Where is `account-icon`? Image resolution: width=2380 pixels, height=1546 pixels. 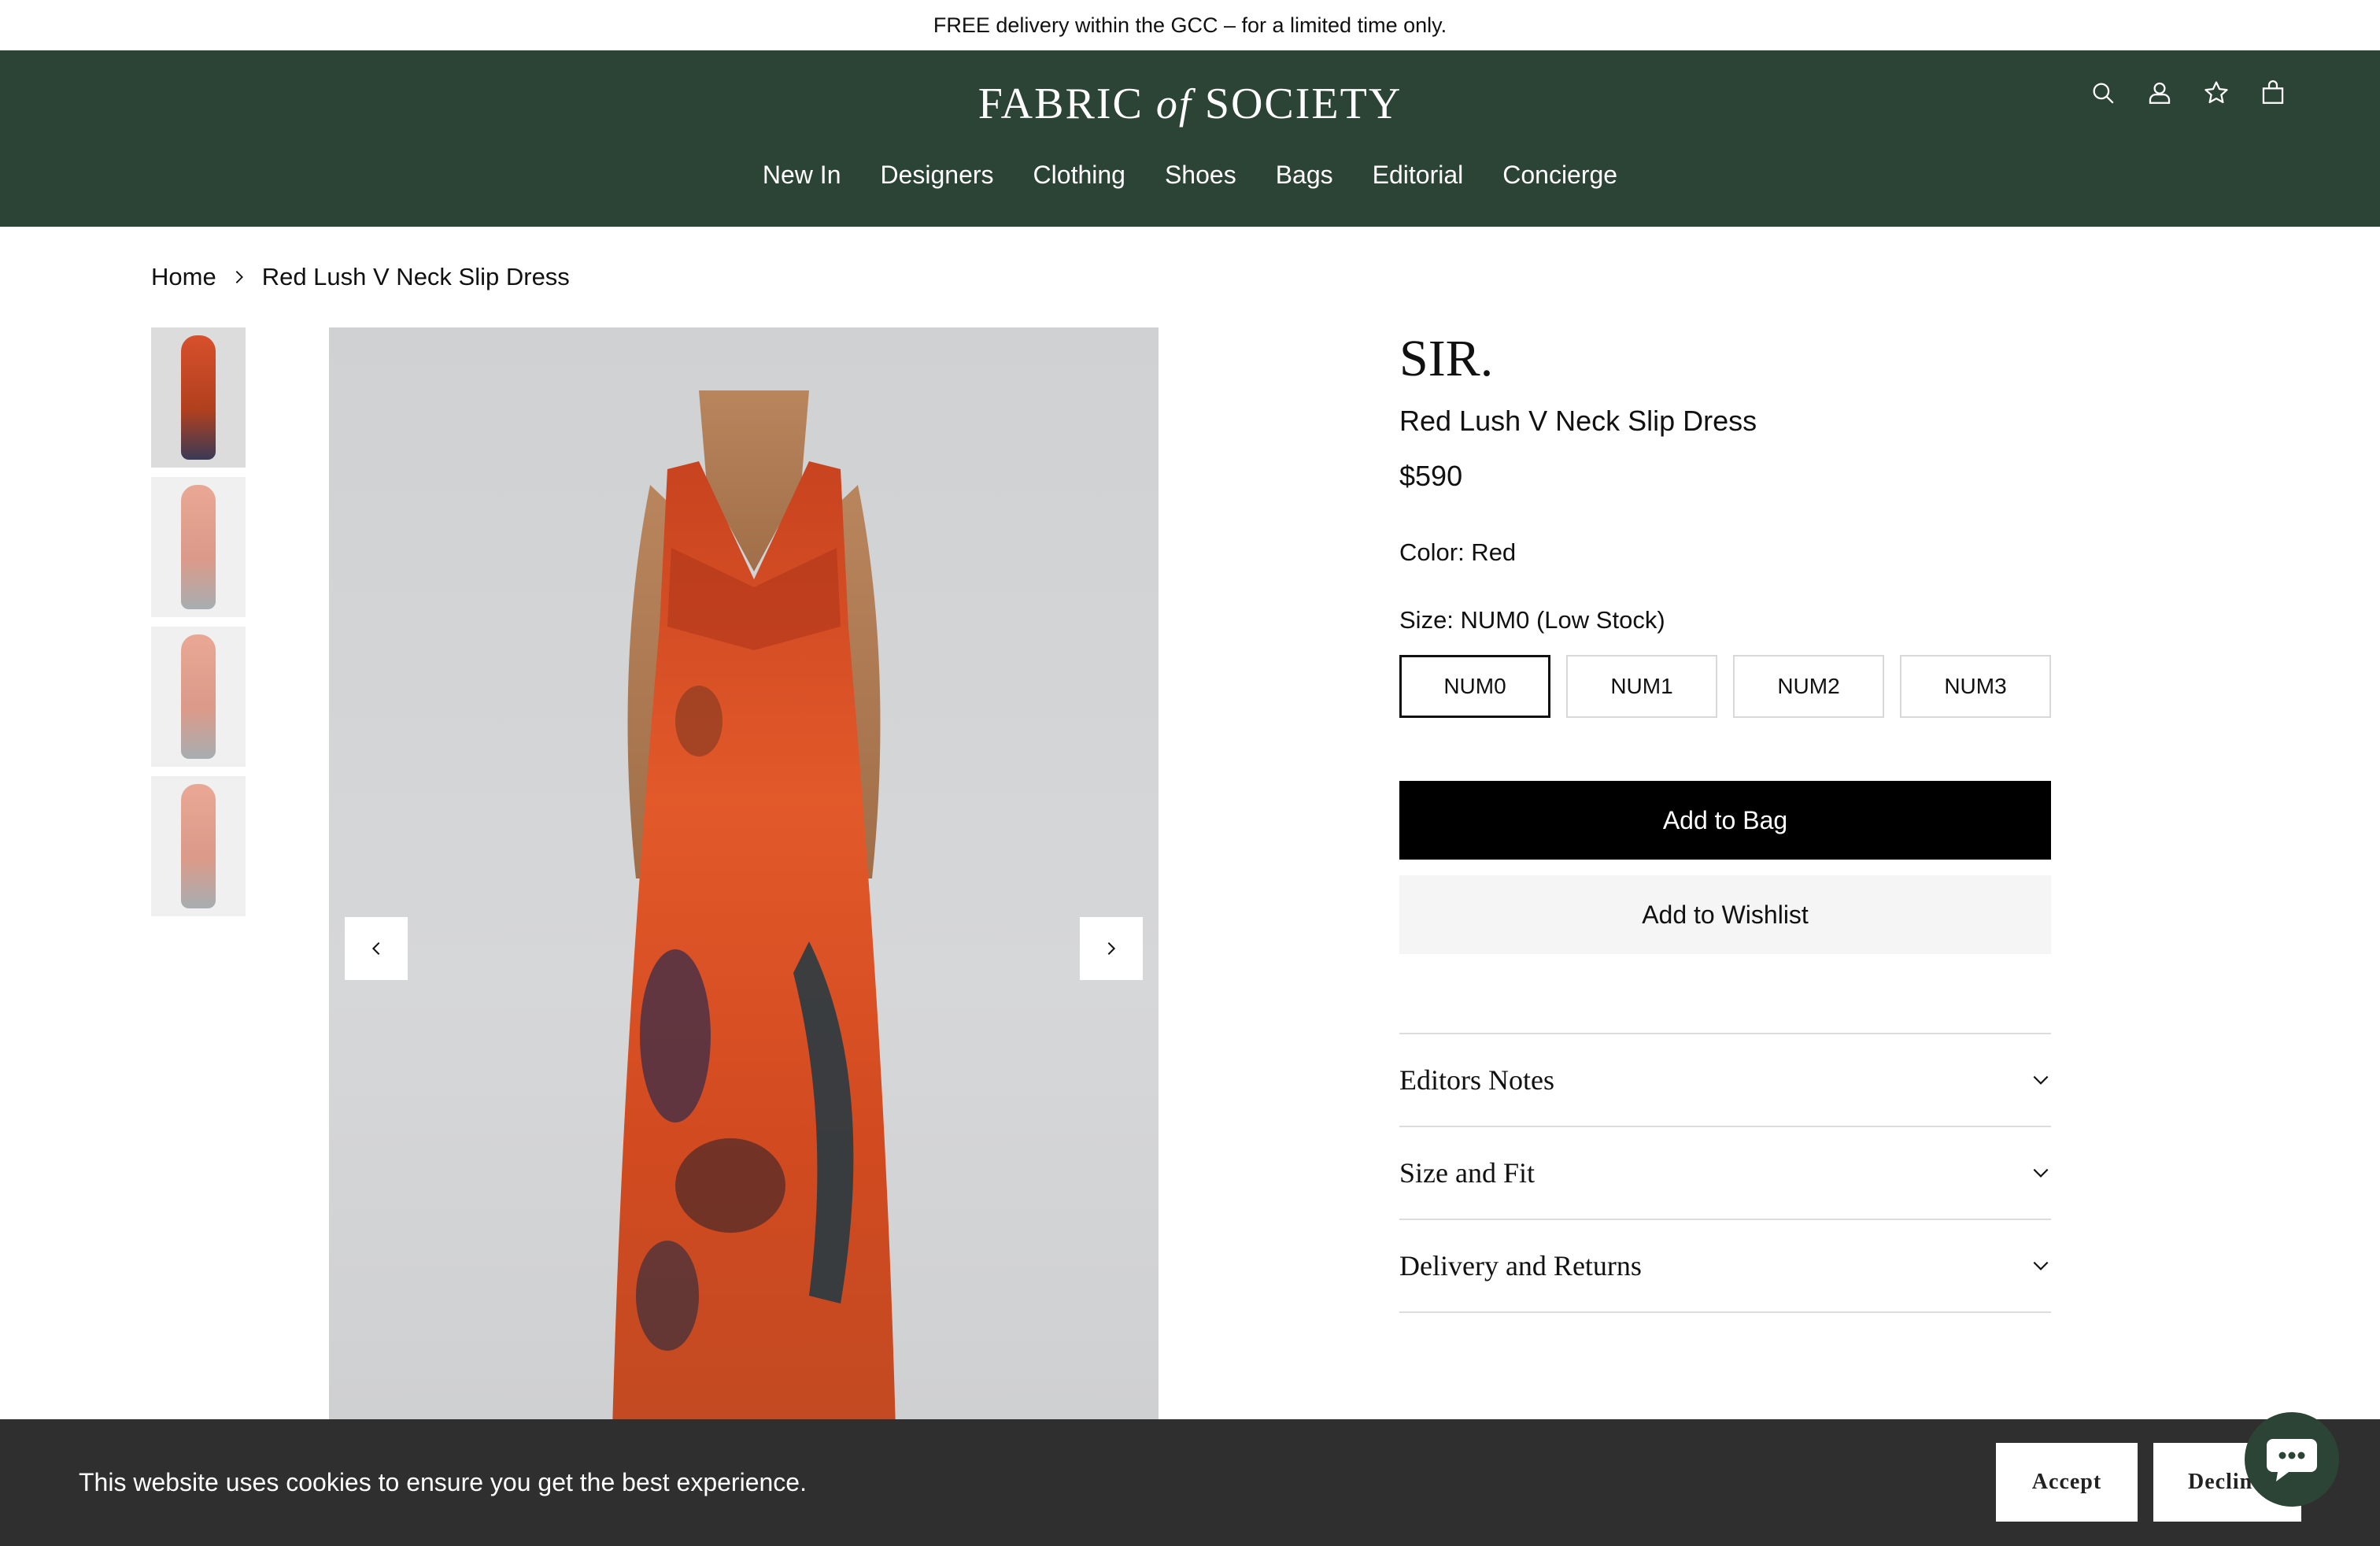 account-icon is located at coordinates (2159, 93).